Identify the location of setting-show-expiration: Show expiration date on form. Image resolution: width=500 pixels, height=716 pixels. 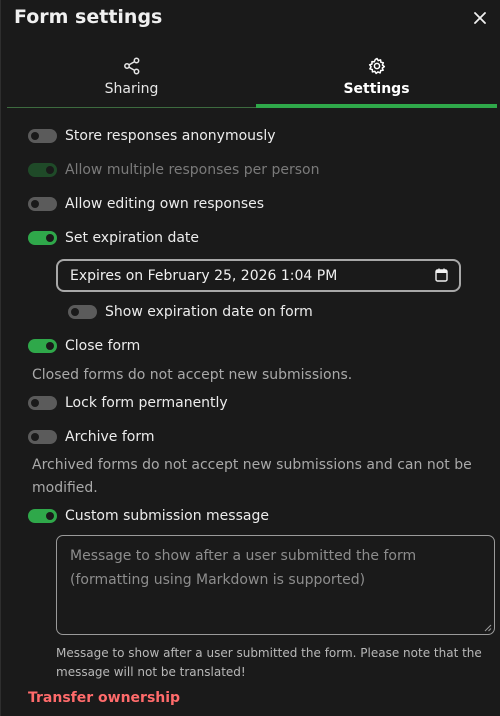
(190, 312).